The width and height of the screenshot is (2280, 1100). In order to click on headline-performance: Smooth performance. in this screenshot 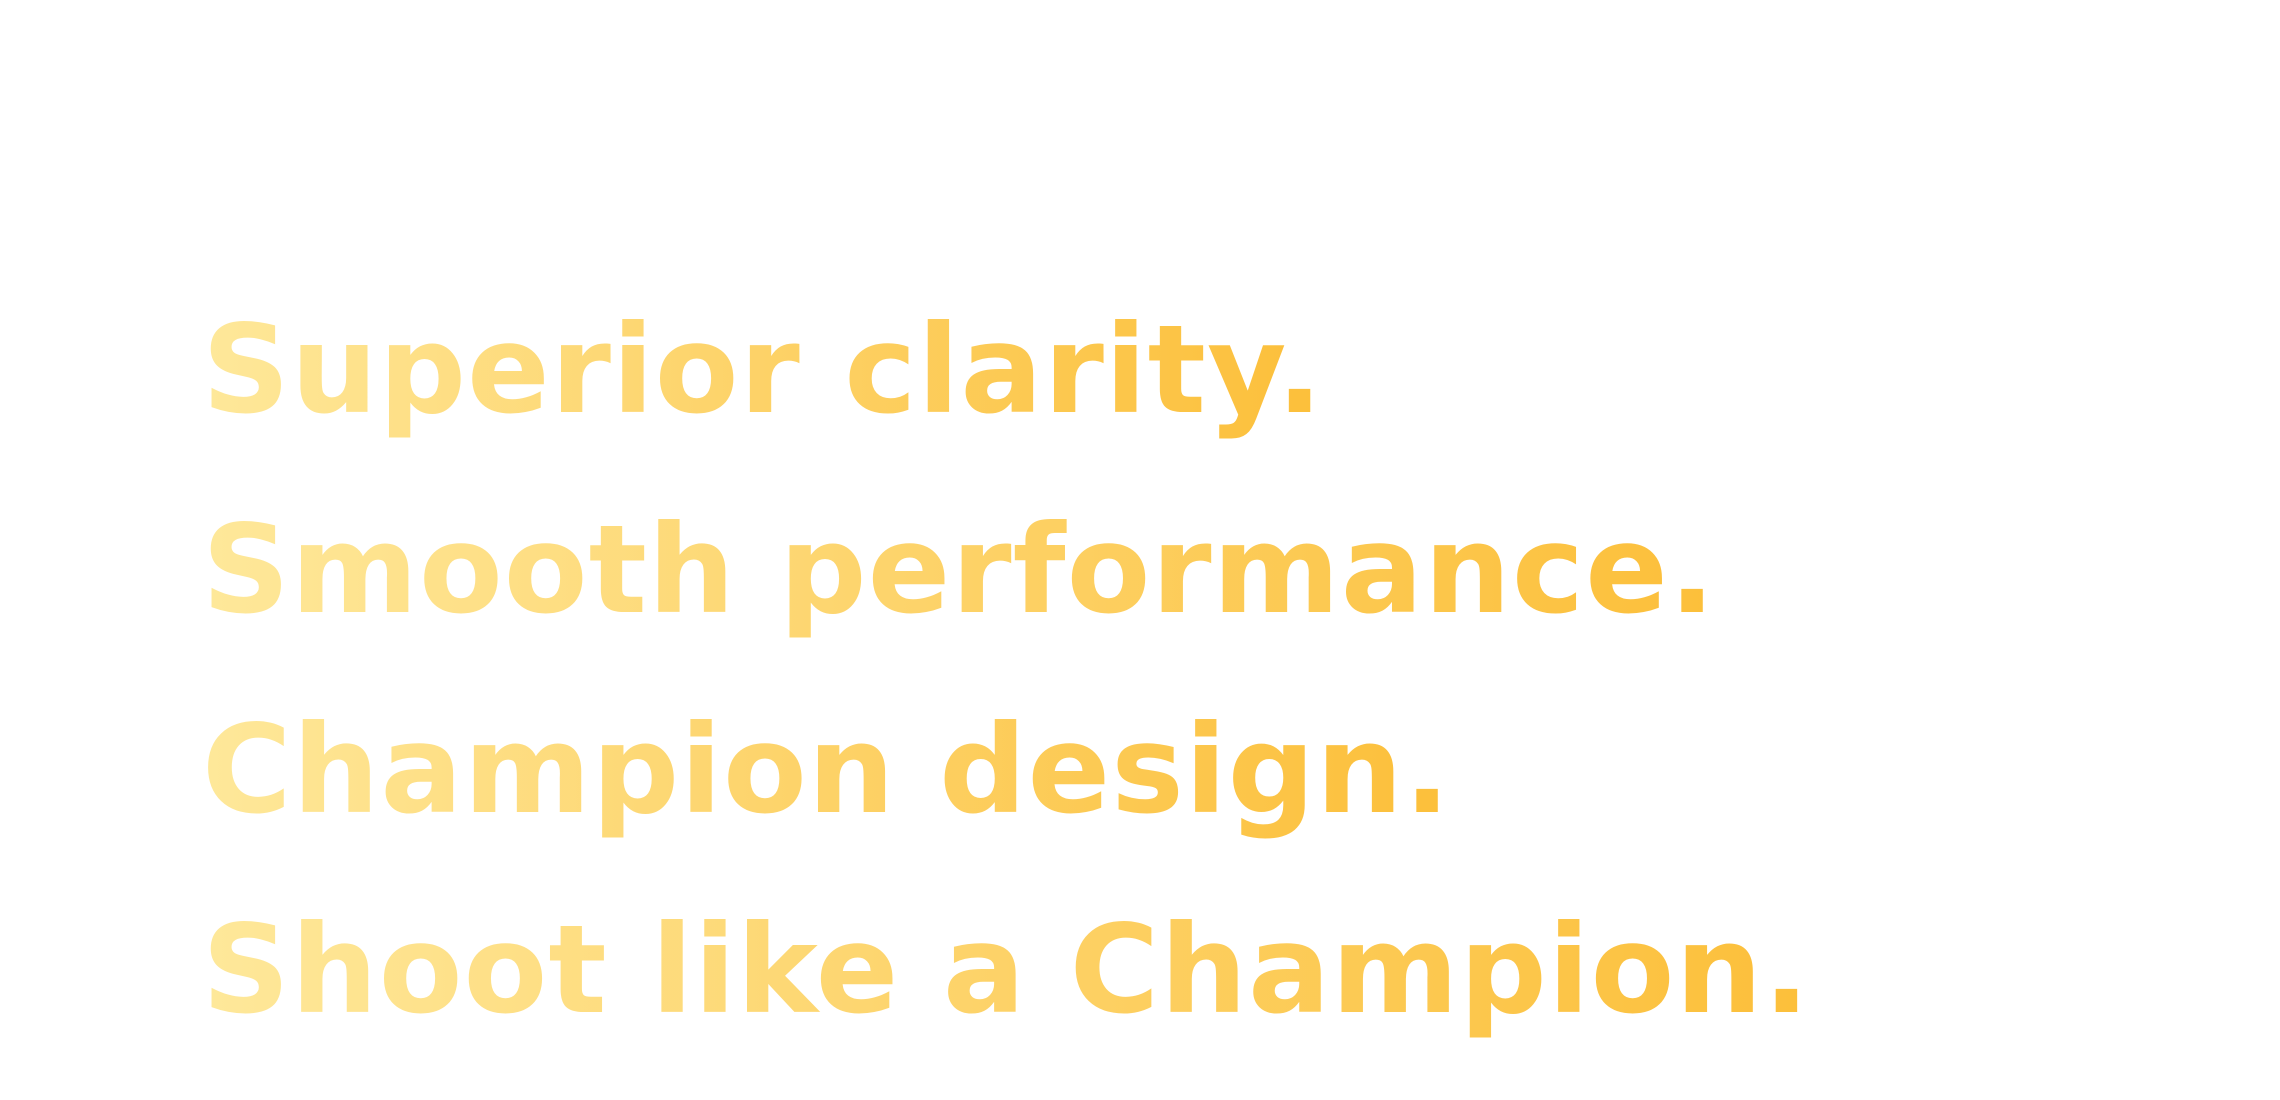, I will do `click(959, 570)`.